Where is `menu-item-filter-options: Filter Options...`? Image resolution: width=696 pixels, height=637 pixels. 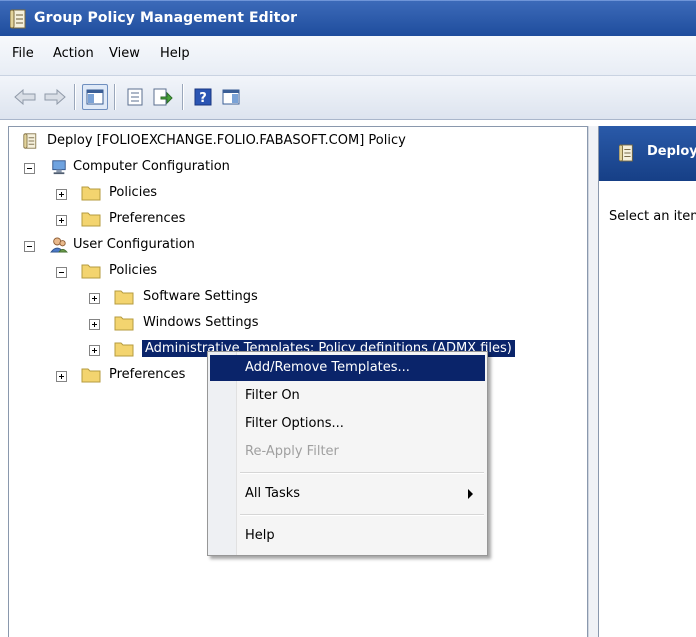
menu-item-filter-options: Filter Options... is located at coordinates (347, 424).